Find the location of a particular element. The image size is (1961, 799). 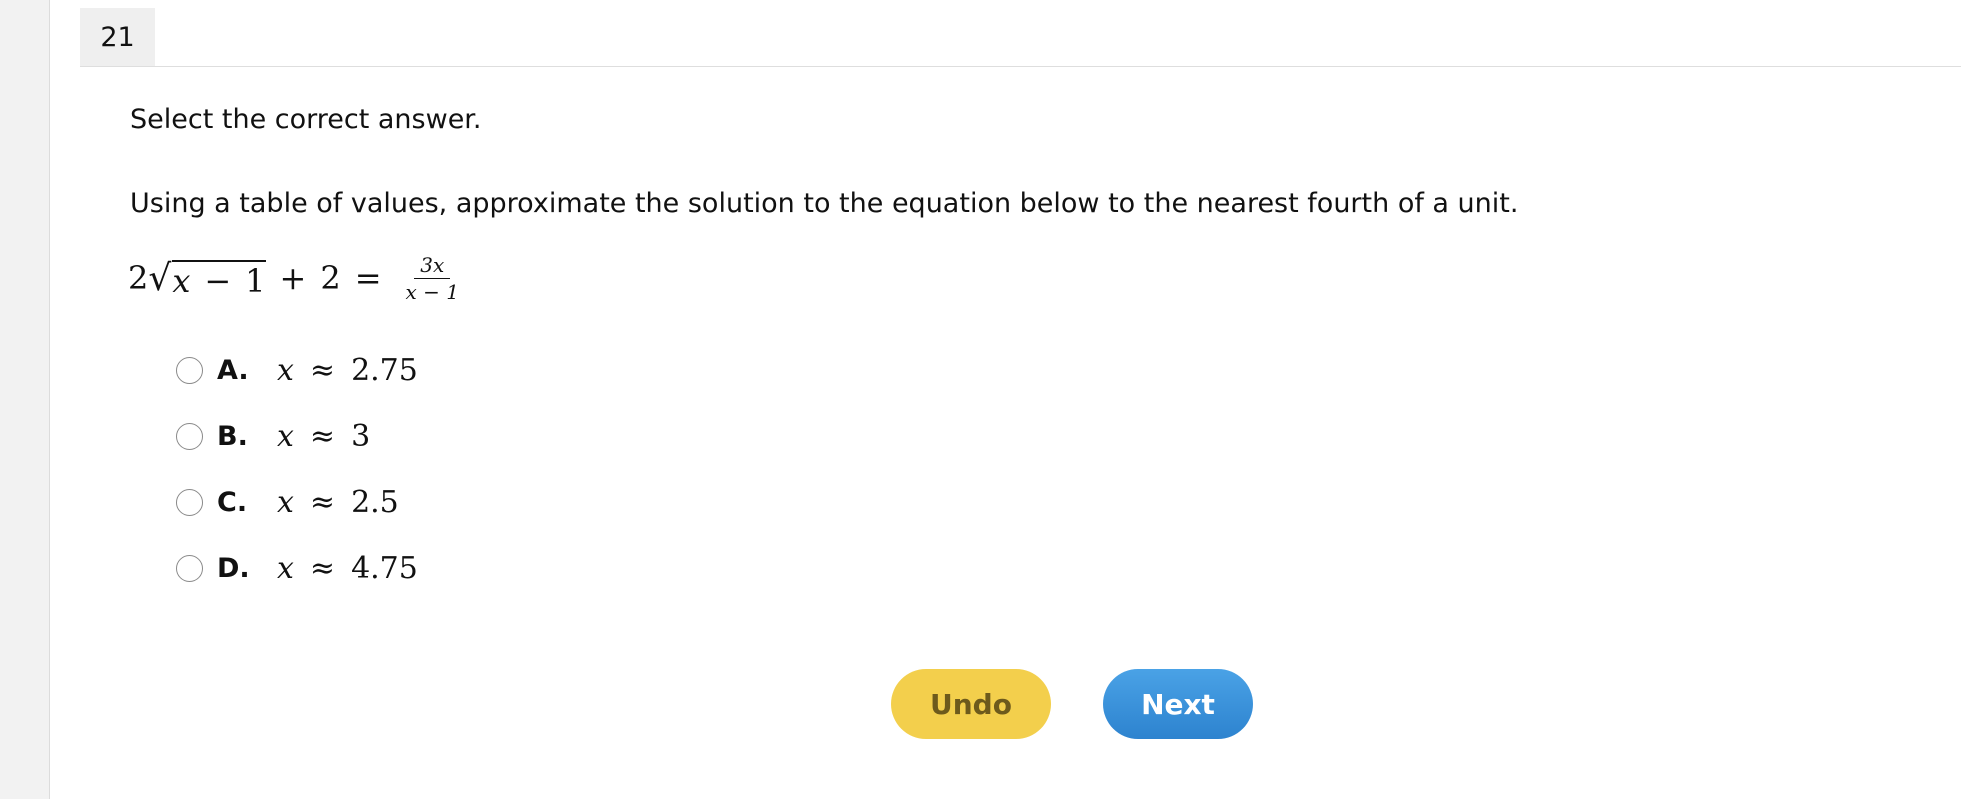

radical-sign-icon: √ is located at coordinates (160, 278).